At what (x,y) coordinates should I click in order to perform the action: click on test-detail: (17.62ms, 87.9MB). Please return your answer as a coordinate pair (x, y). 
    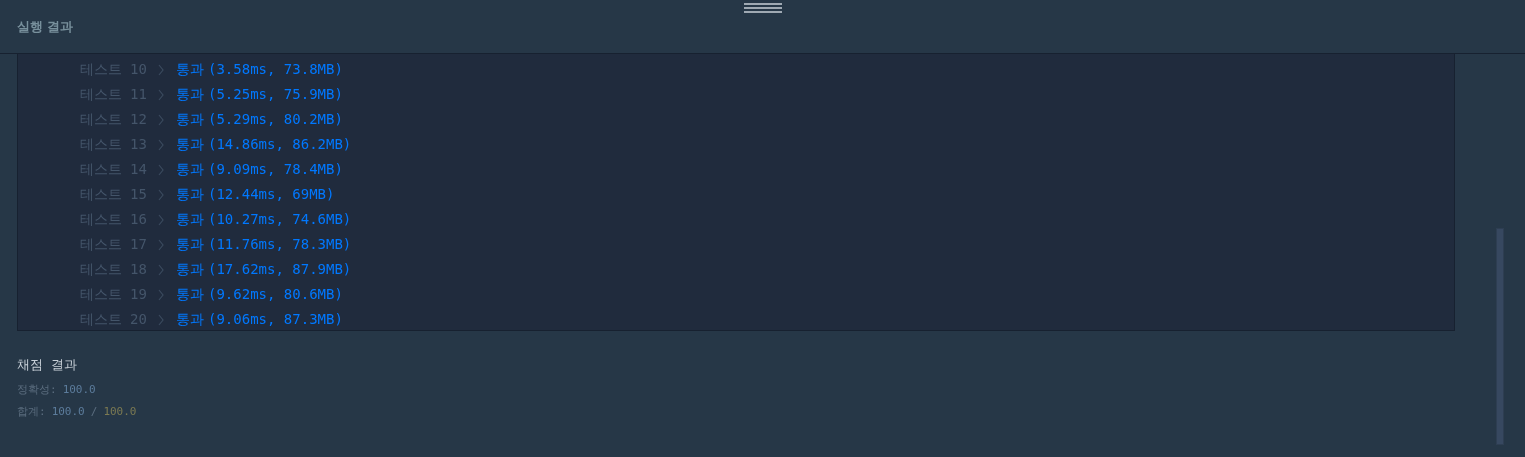
    Looking at the image, I should click on (280, 269).